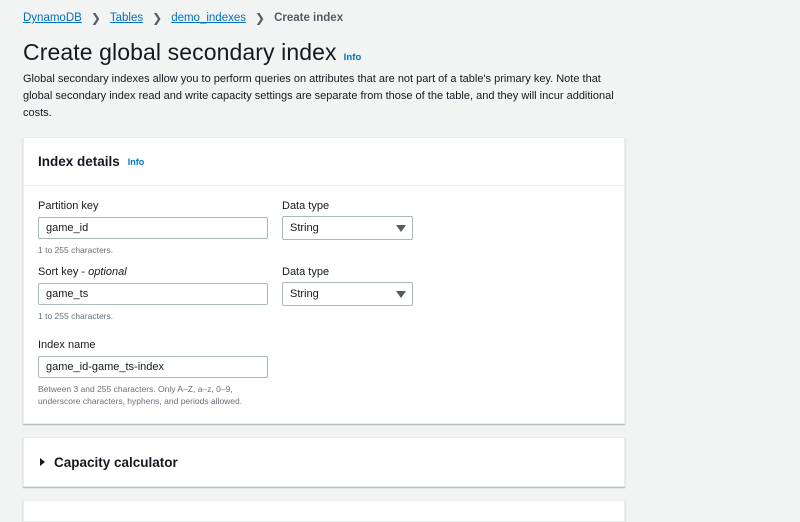 The image size is (800, 522). I want to click on index-details-title: Index details, so click(79, 161).